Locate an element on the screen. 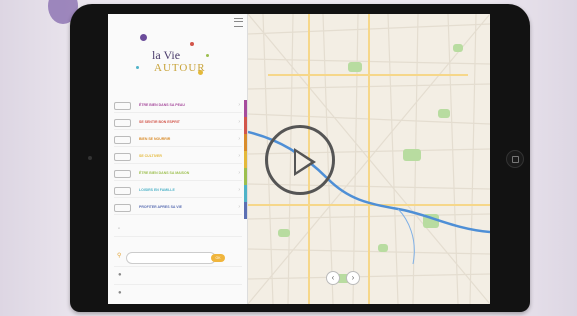 Image resolution: width=577 pixels, height=316 pixels. home-button is located at coordinates (515, 159).